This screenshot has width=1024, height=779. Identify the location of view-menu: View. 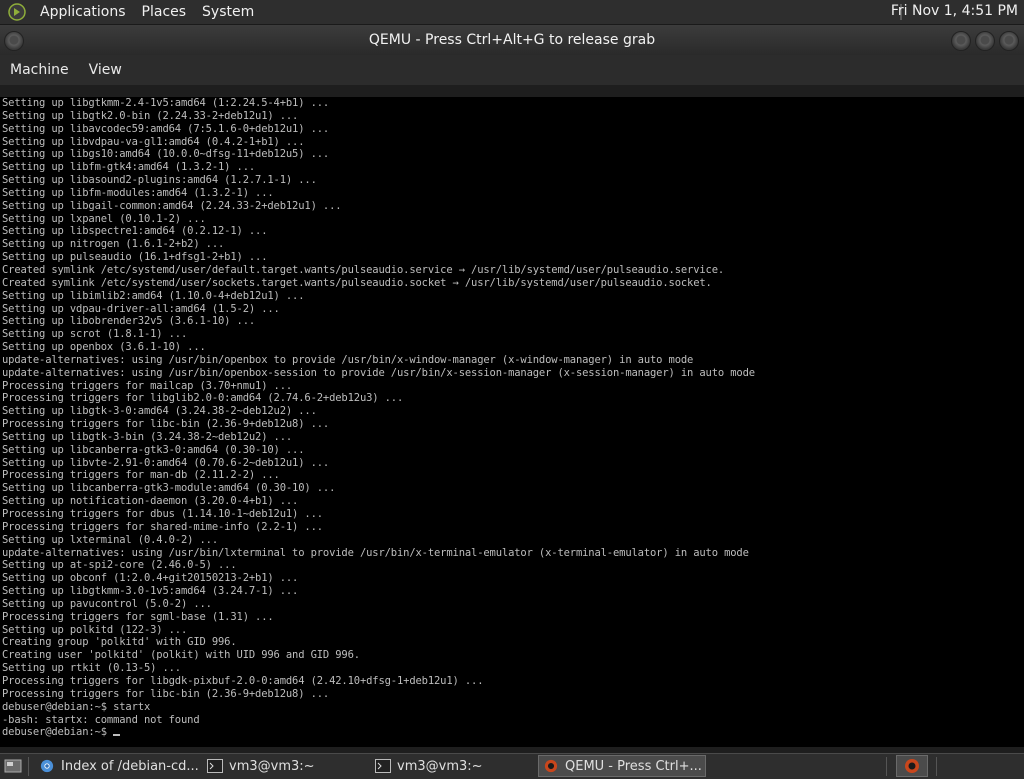
(105, 70).